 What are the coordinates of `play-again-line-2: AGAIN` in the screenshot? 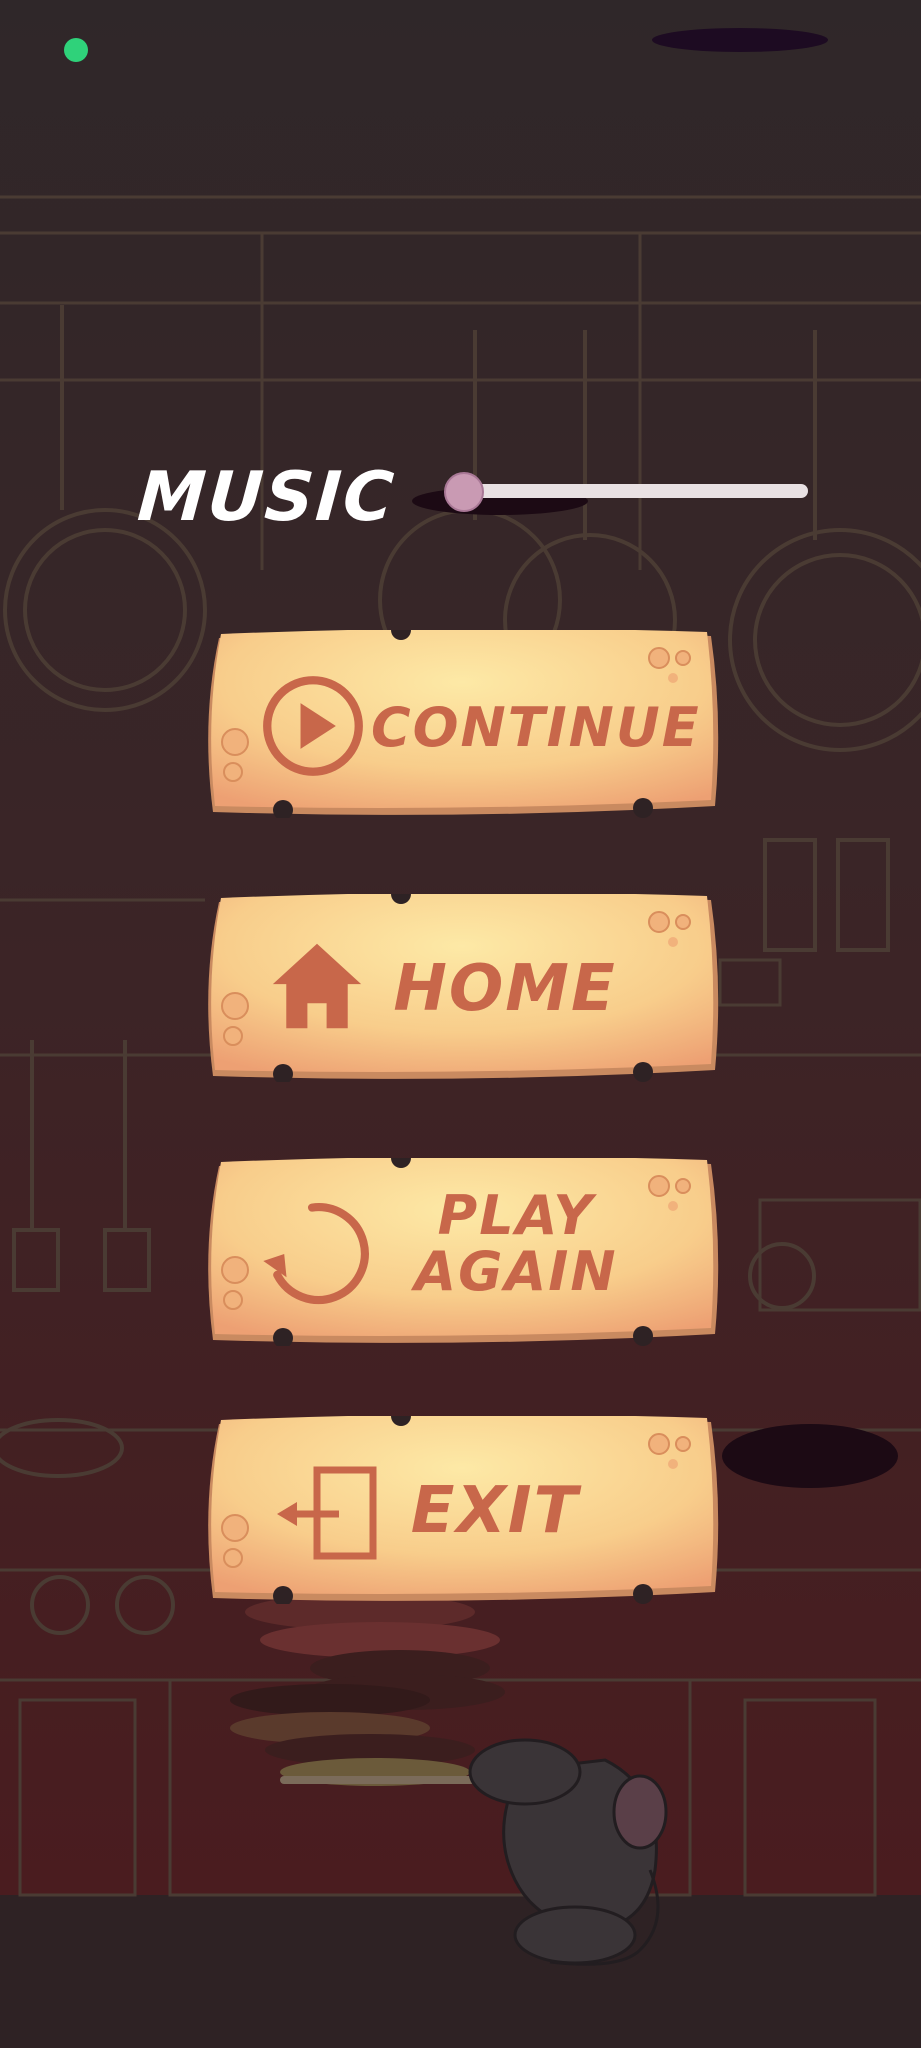 It's located at (516, 1271).